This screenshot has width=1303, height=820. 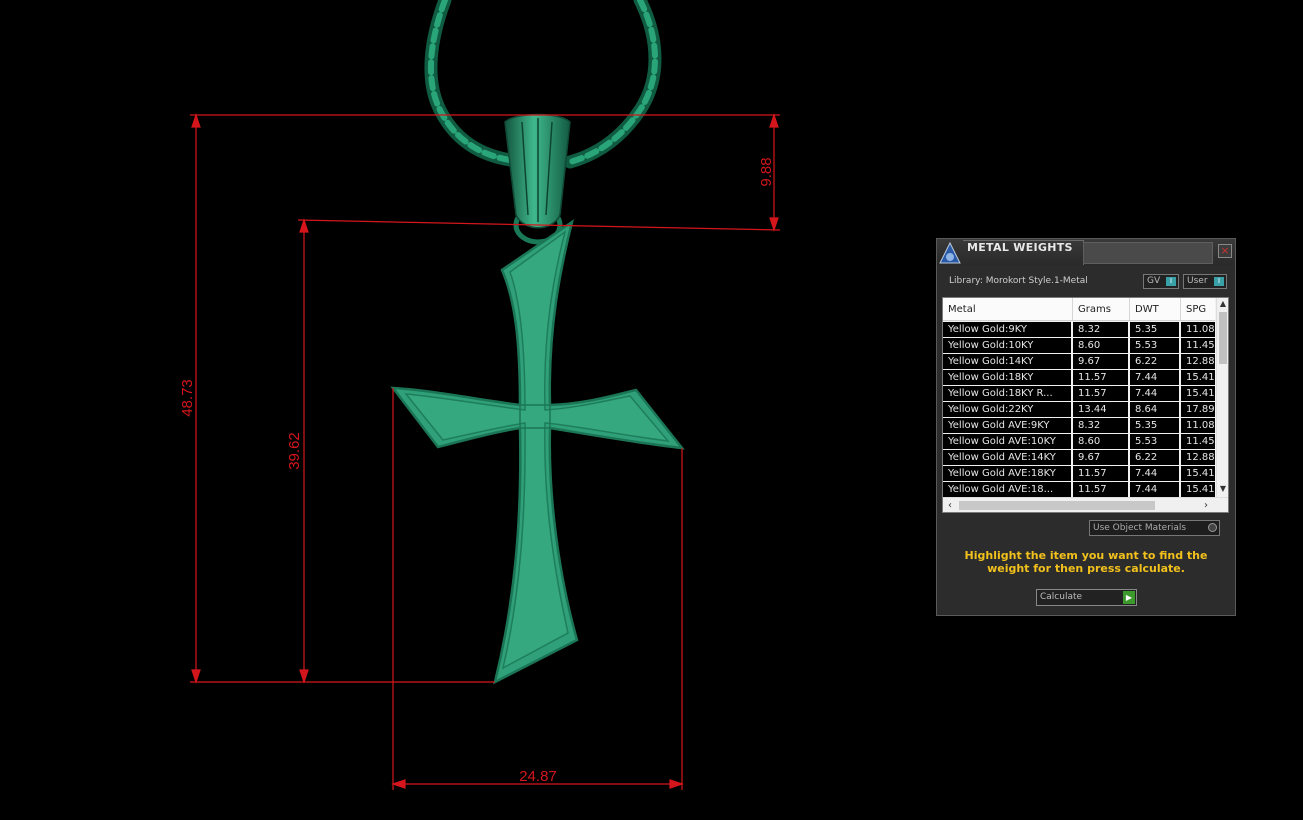 I want to click on calculate-button: Calculate ▶, so click(x=1086, y=597).